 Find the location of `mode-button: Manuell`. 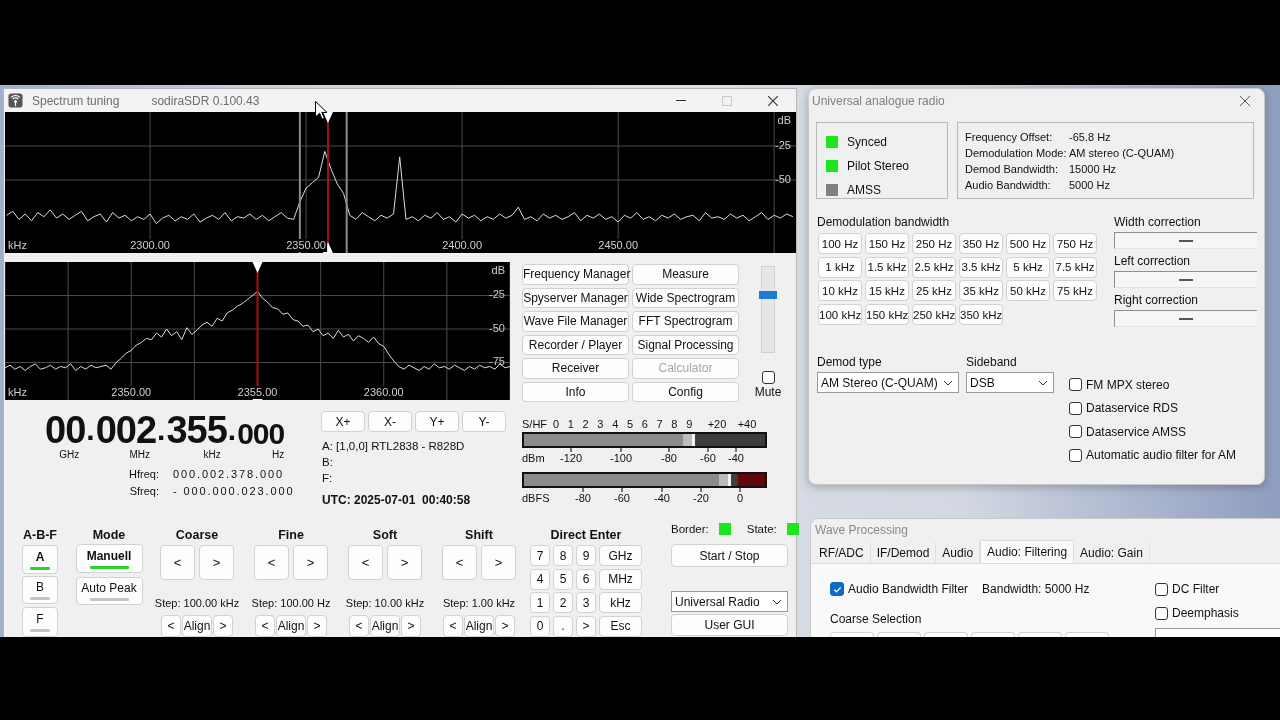

mode-button: Manuell is located at coordinates (109, 558).